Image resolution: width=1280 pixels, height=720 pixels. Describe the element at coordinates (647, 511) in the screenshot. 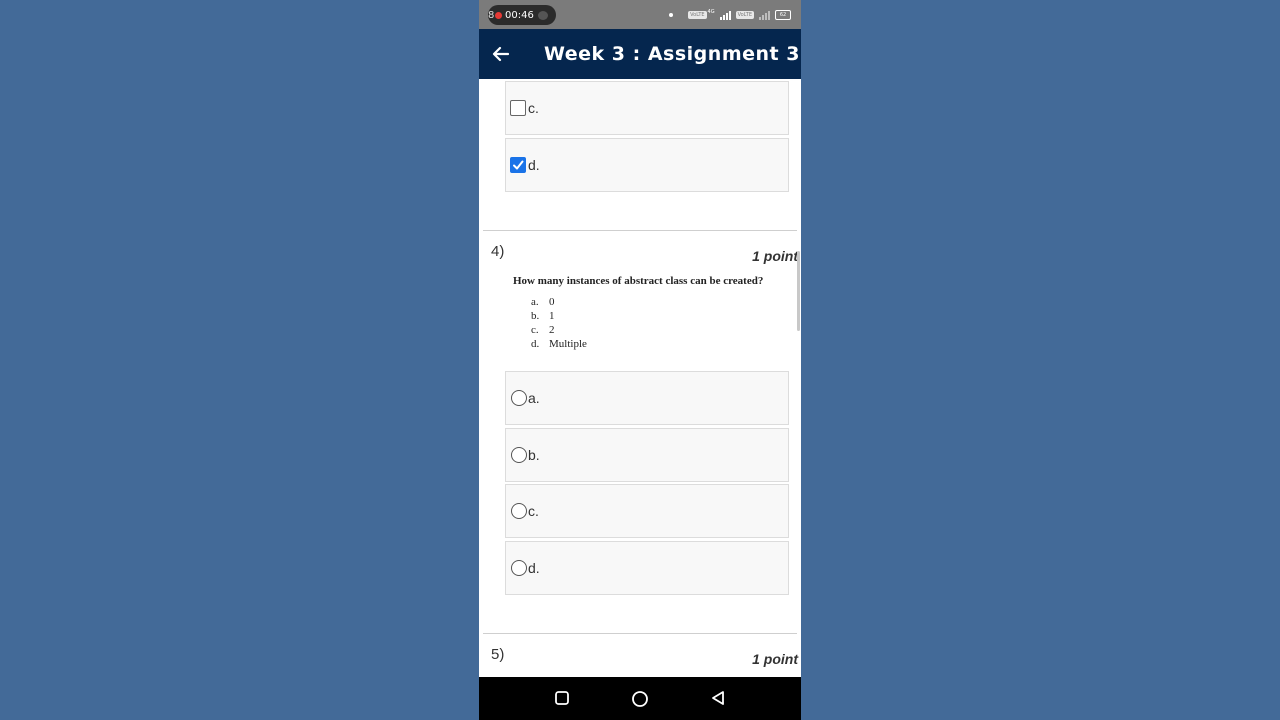

I see `option-c: c.` at that location.